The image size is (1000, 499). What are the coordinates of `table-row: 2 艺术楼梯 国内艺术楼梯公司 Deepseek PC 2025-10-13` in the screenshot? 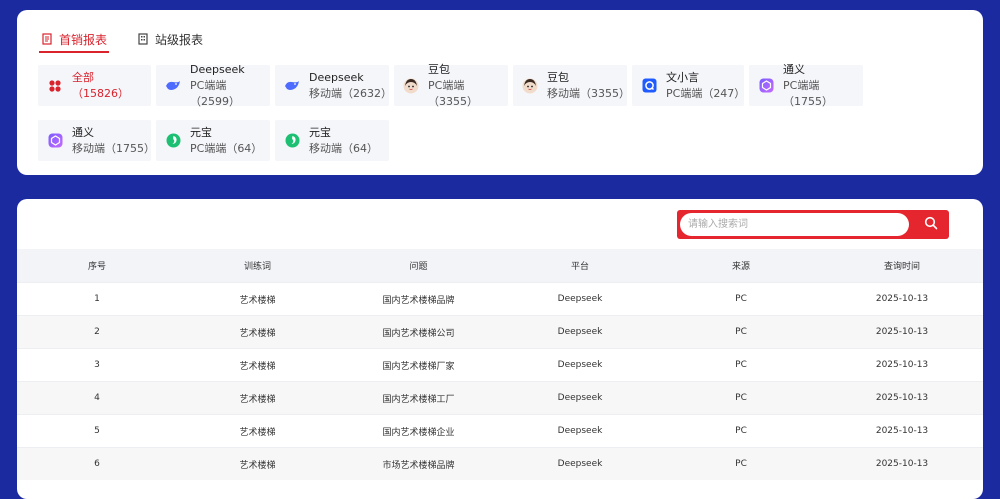 It's located at (500, 332).